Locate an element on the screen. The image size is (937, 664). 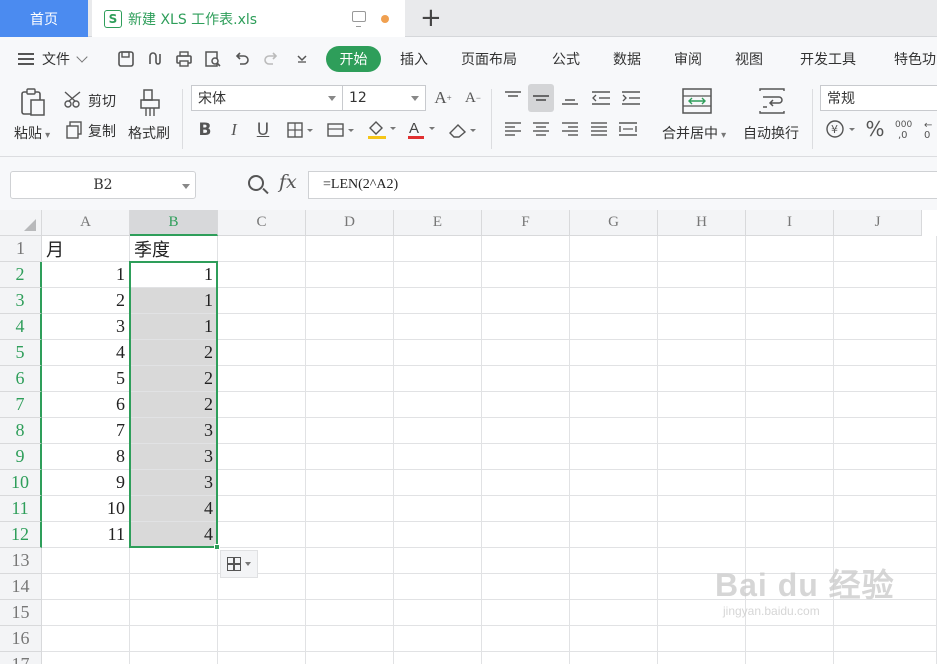
cell-b: 季度 is located at coordinates (174, 249).